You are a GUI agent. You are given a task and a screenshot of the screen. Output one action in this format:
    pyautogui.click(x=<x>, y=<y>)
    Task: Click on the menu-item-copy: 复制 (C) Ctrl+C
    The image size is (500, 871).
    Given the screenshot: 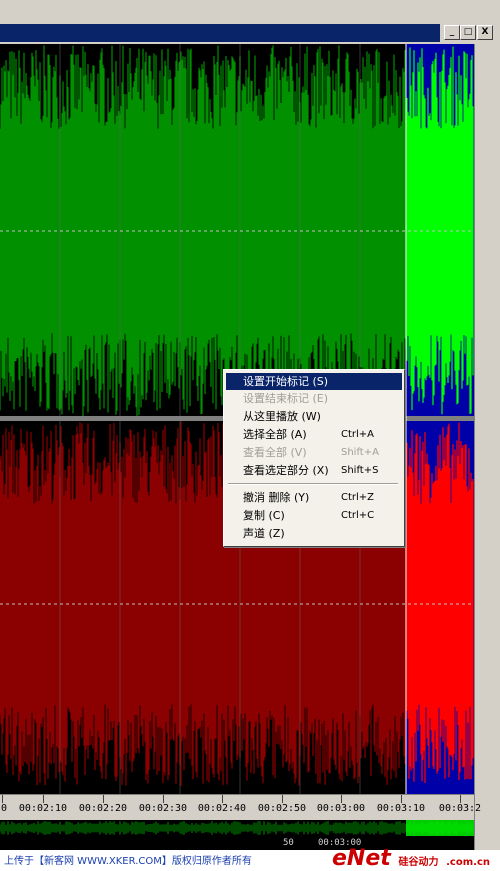 What is the action you would take?
    pyautogui.click(x=314, y=515)
    